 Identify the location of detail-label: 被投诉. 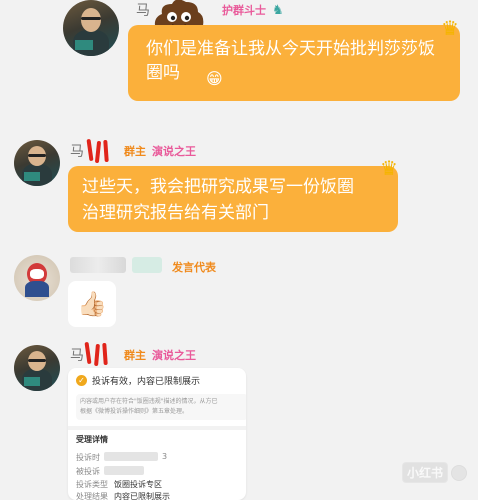
(88, 471).